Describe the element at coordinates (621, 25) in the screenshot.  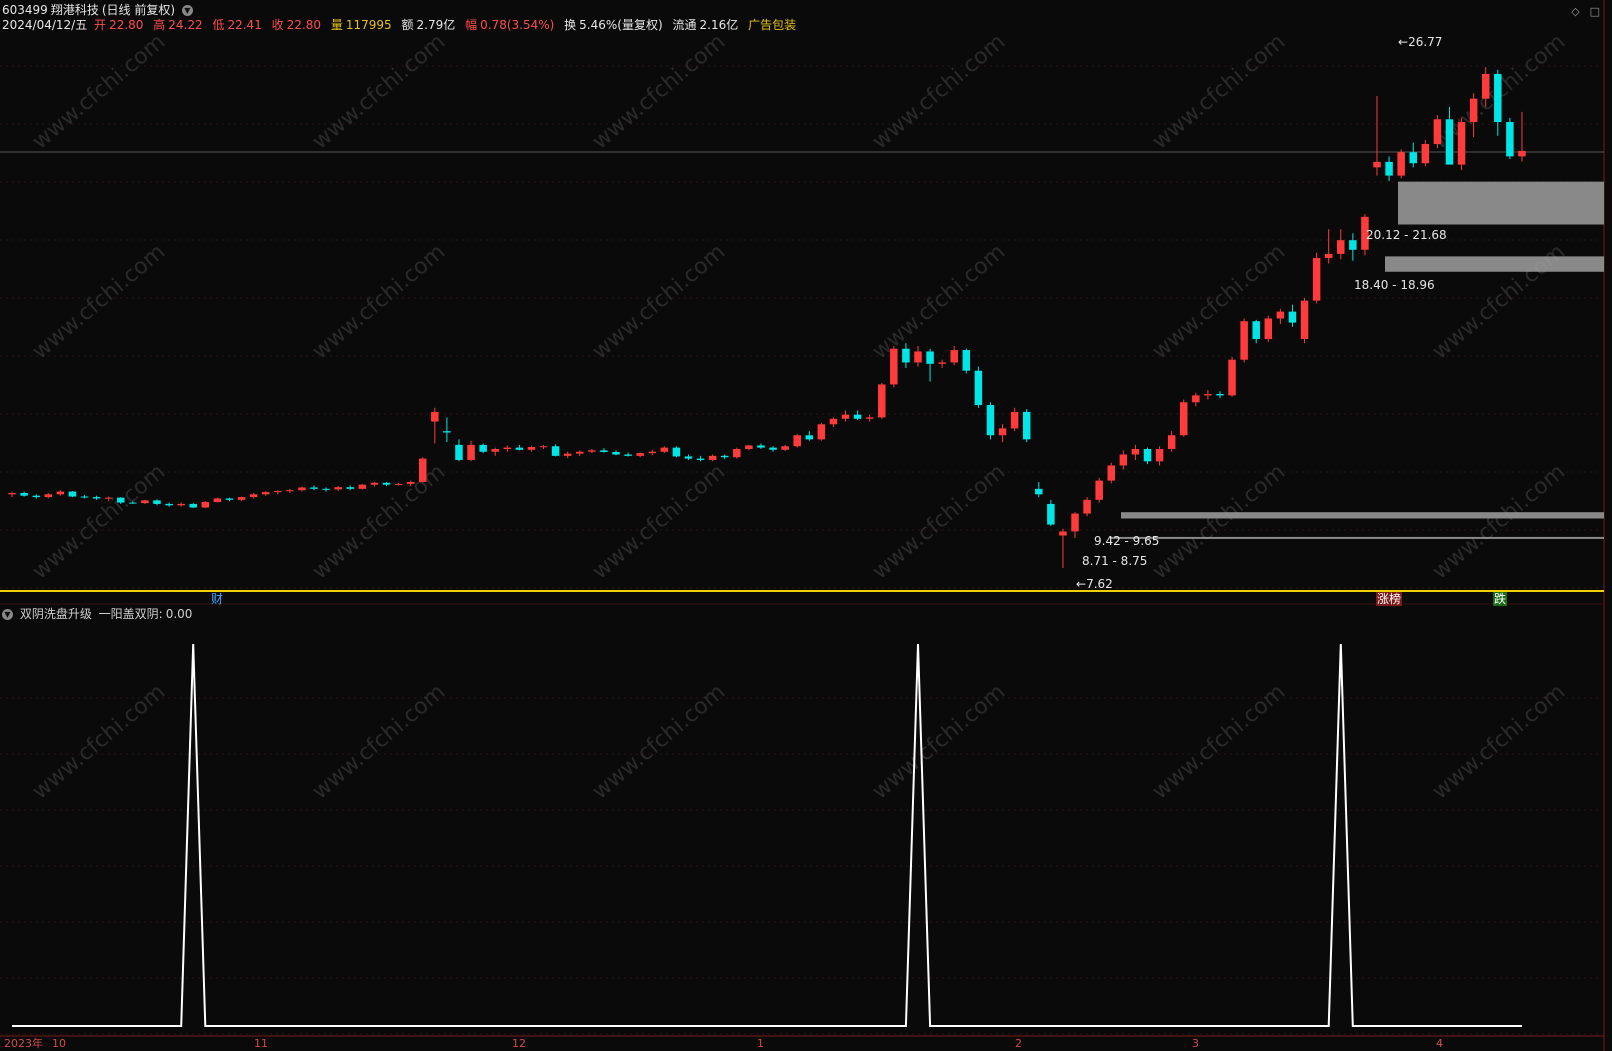
I see `turnover-value: 5.46%(量复权)` at that location.